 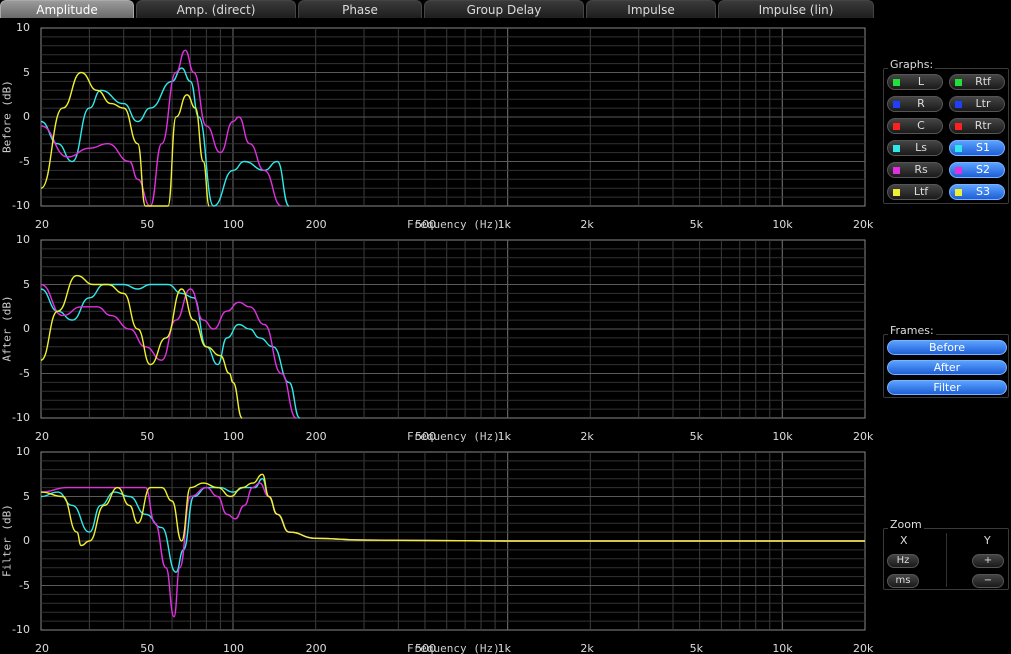 I want to click on frame-after-button: After, so click(x=947, y=367).